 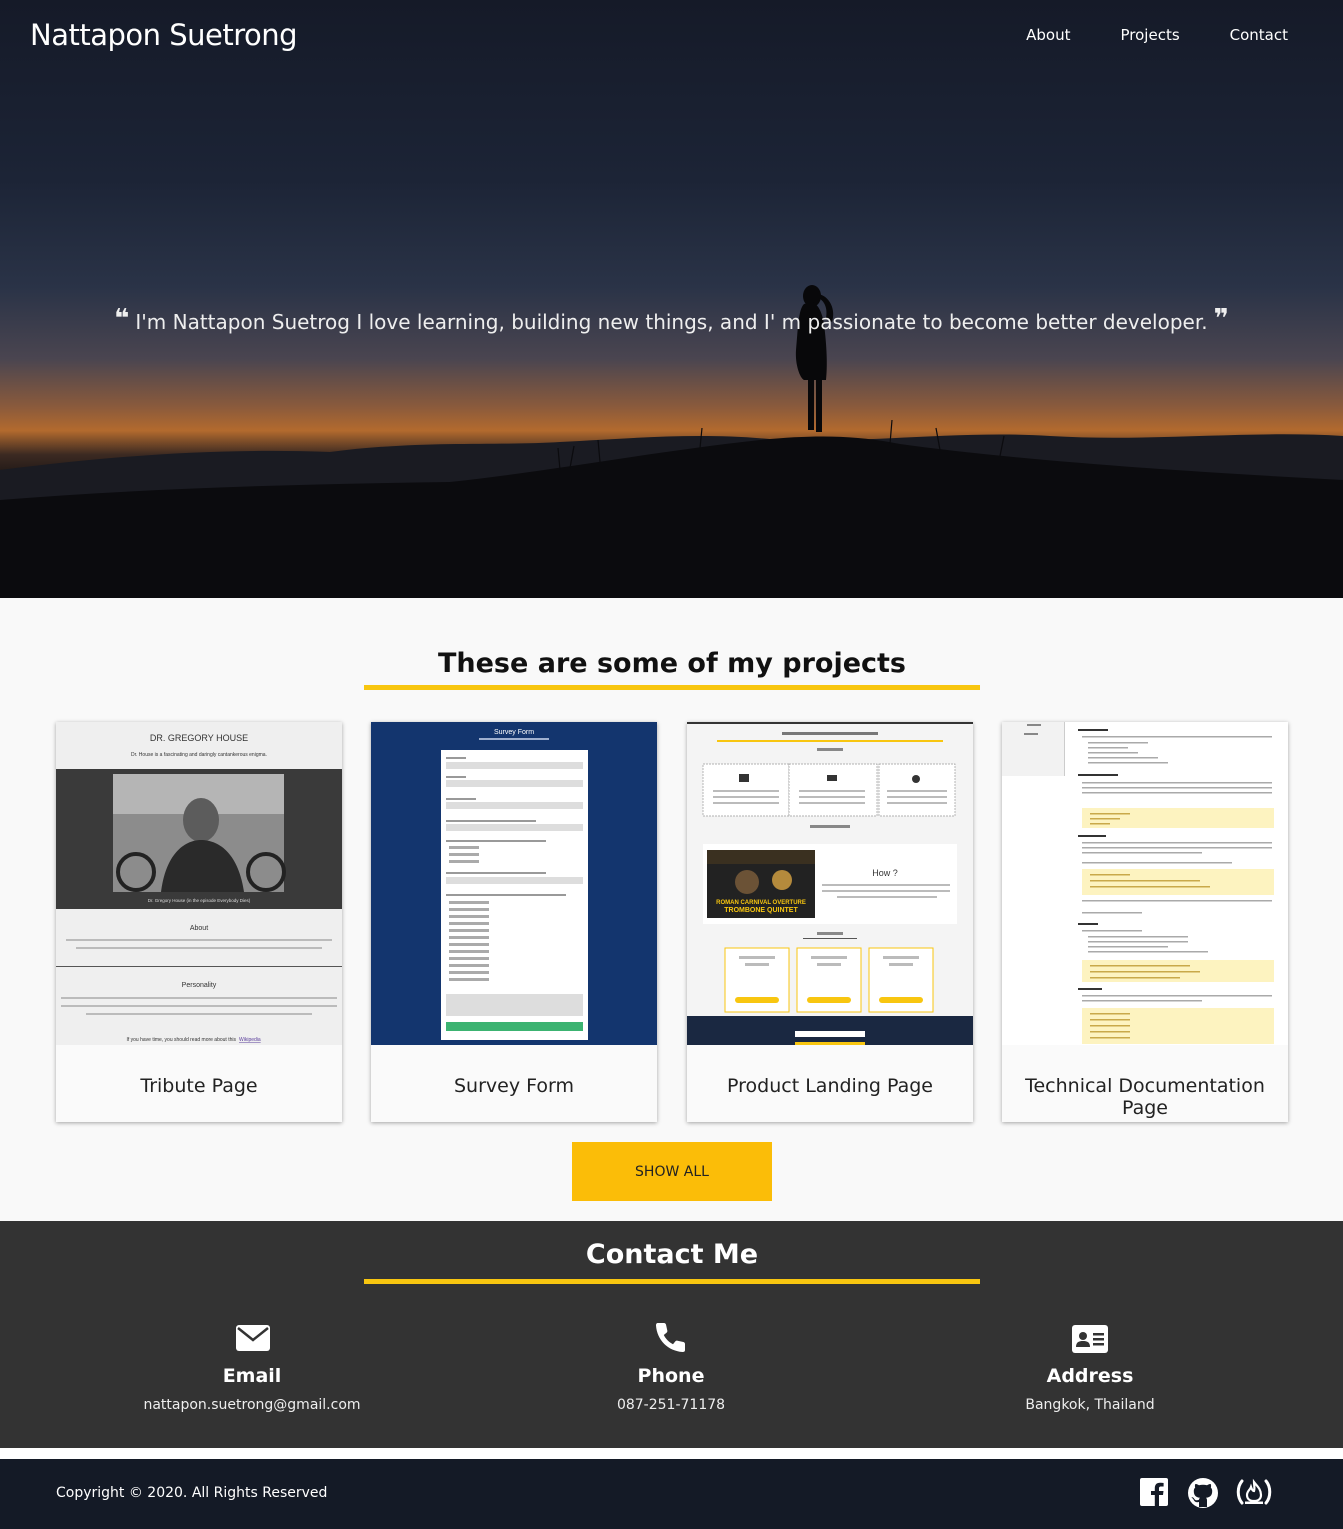 I want to click on social-links, so click(x=1206, y=1492).